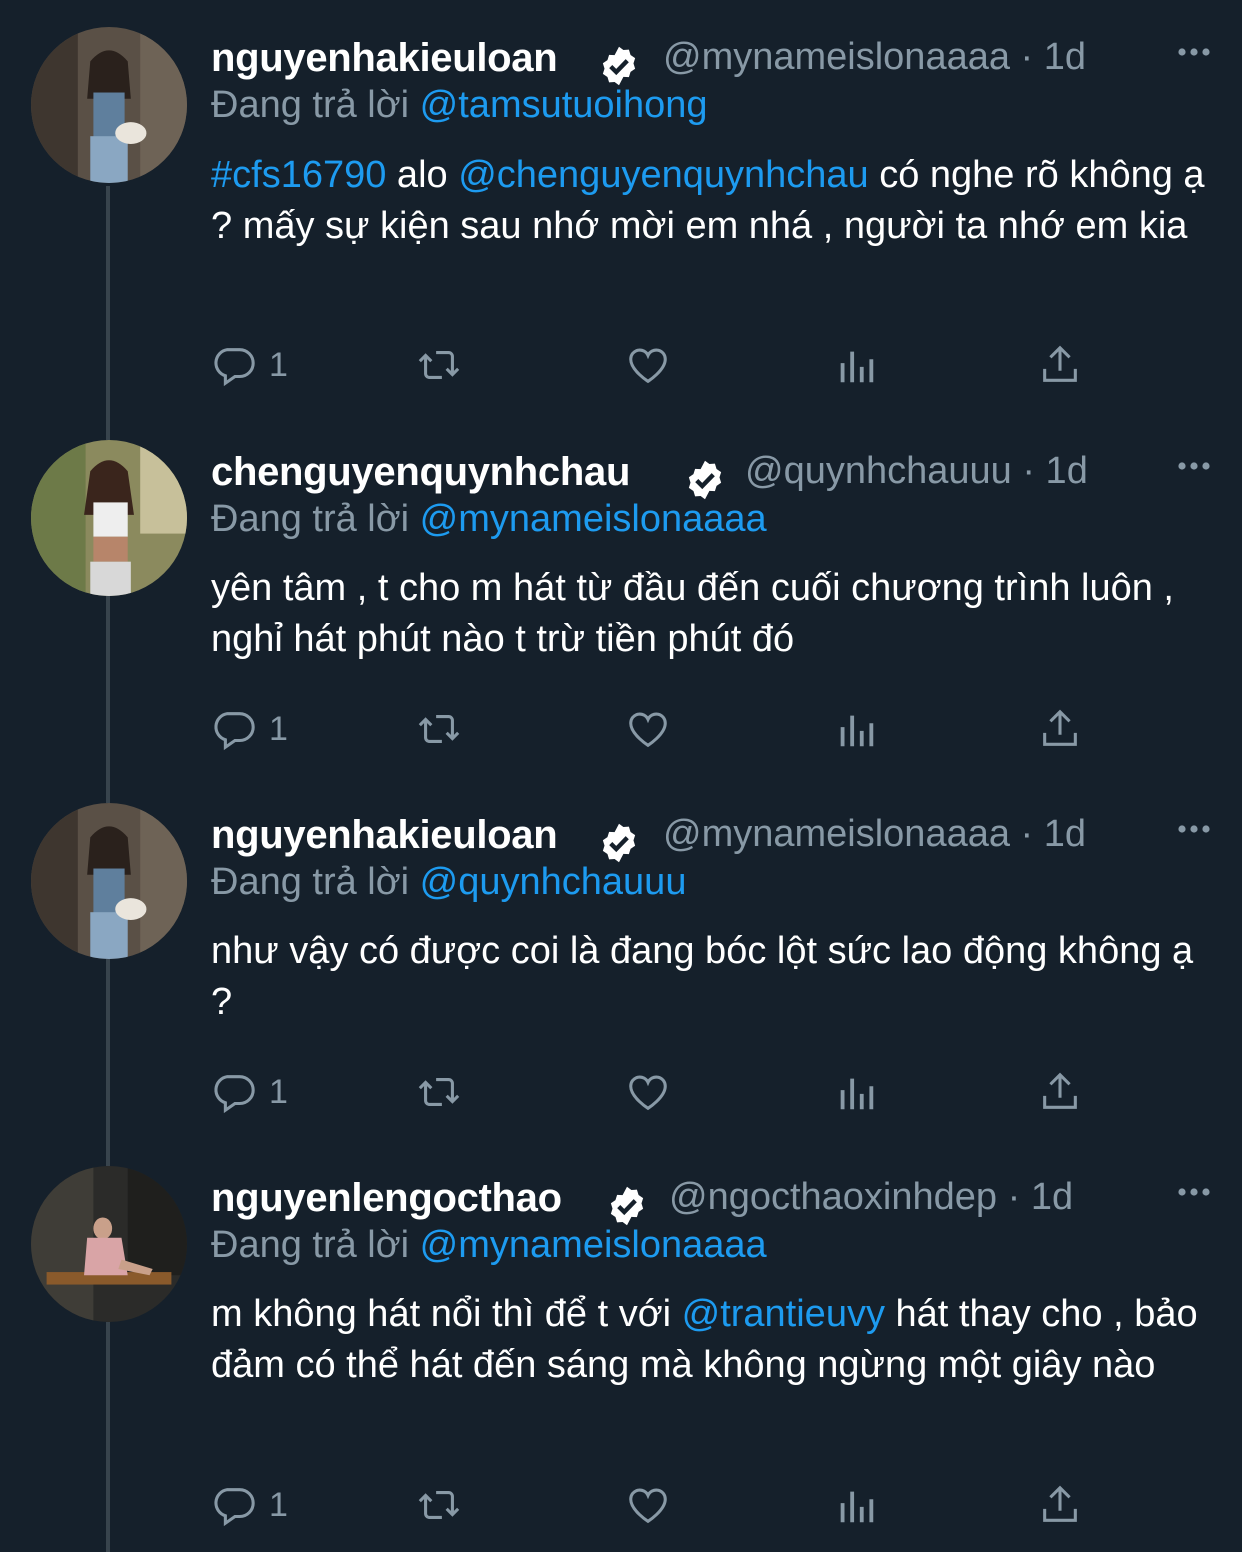  What do you see at coordinates (878, 471) in the screenshot?
I see `handle: @quynhchauuu` at bounding box center [878, 471].